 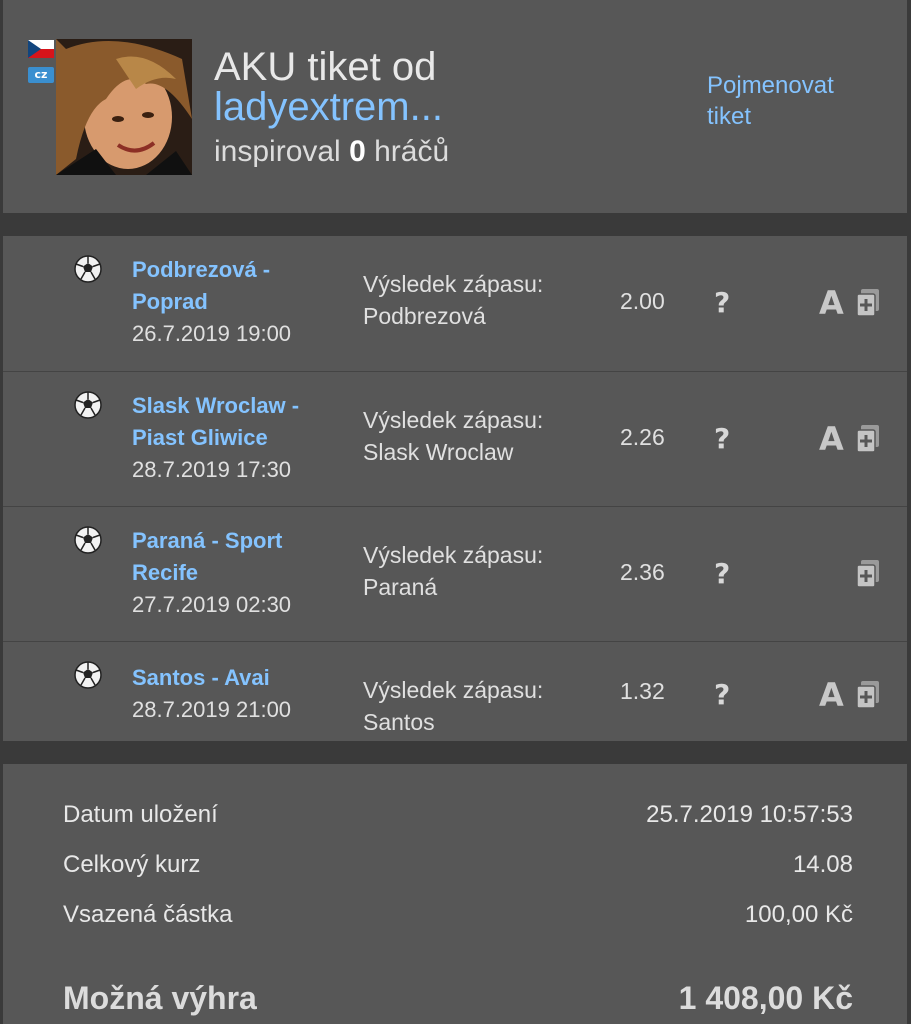 What do you see at coordinates (400, 587) in the screenshot?
I see `selection: Paraná` at bounding box center [400, 587].